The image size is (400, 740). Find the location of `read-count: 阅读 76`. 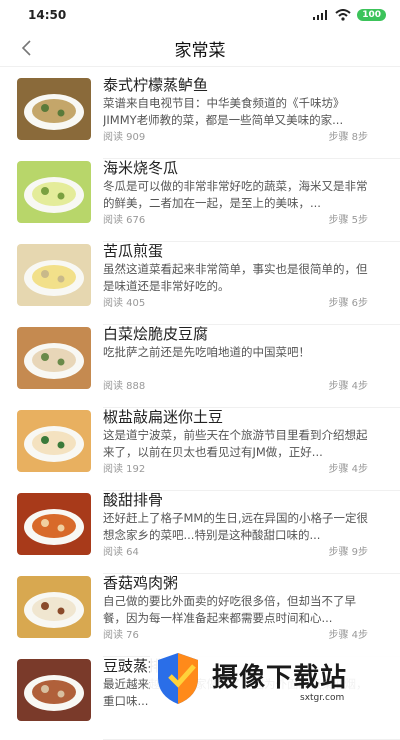

read-count: 阅读 76 is located at coordinates (121, 635).